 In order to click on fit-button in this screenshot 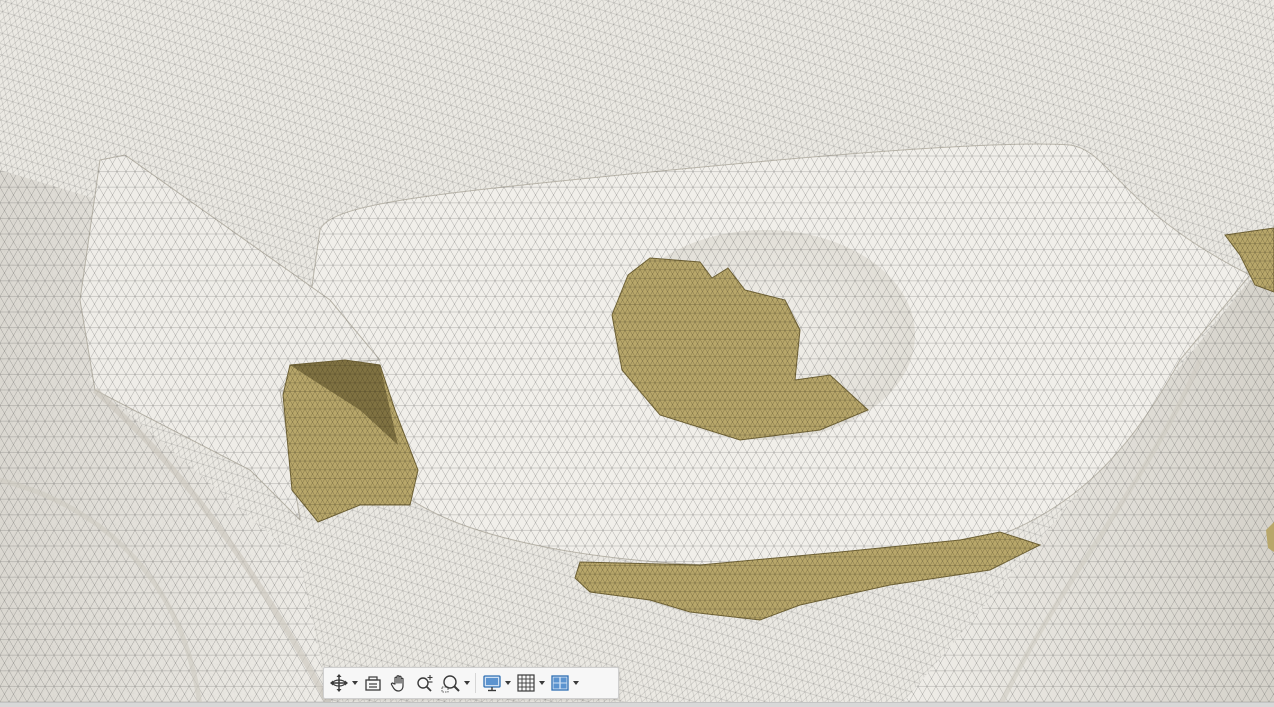, I will do `click(455, 683)`.